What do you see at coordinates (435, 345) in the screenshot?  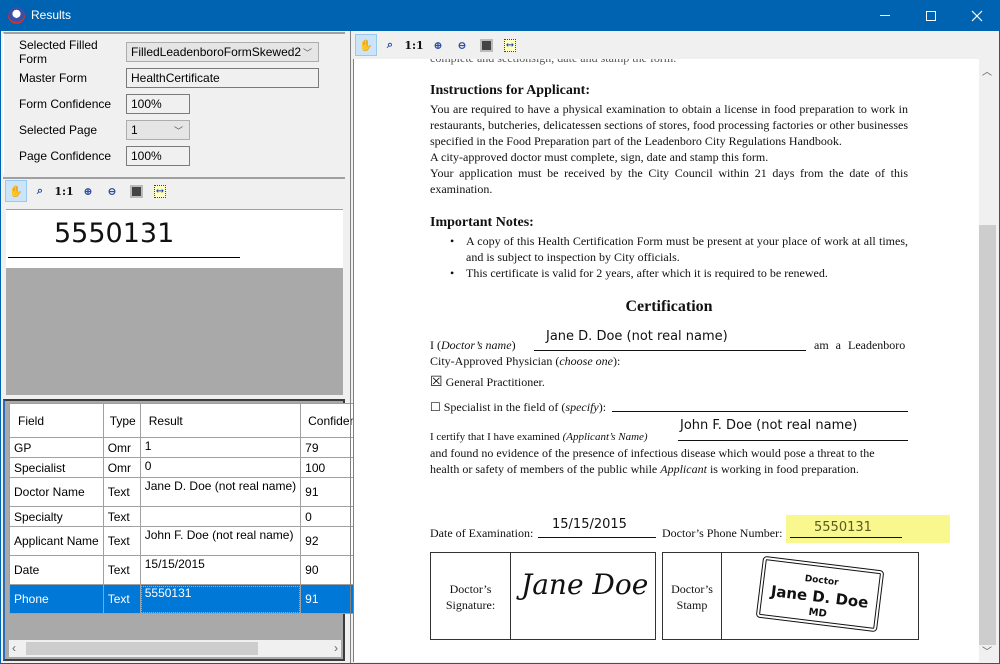 I see `text: I (` at bounding box center [435, 345].